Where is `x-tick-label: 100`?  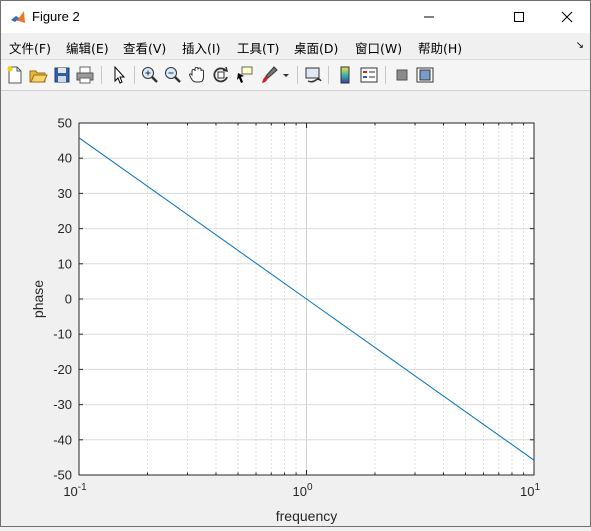 x-tick-label: 100 is located at coordinates (302, 490).